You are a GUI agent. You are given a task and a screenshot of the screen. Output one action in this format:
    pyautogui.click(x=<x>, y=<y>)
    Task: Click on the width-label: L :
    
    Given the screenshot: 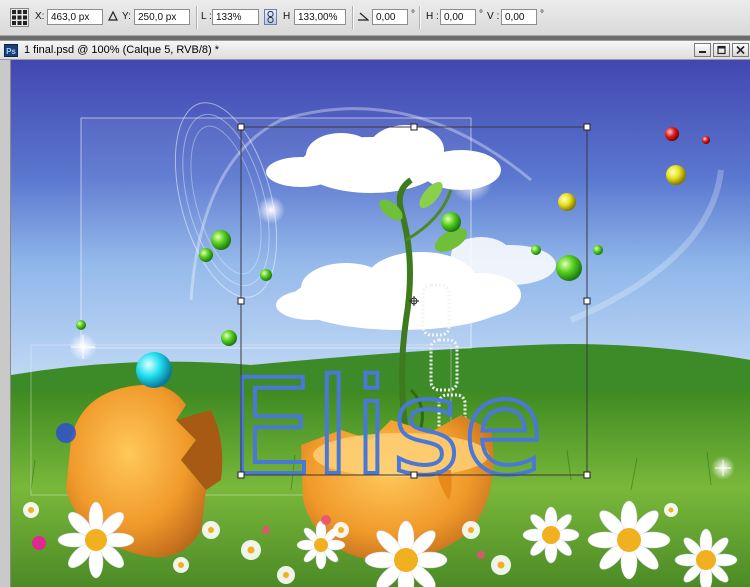 What is the action you would take?
    pyautogui.click(x=206, y=16)
    